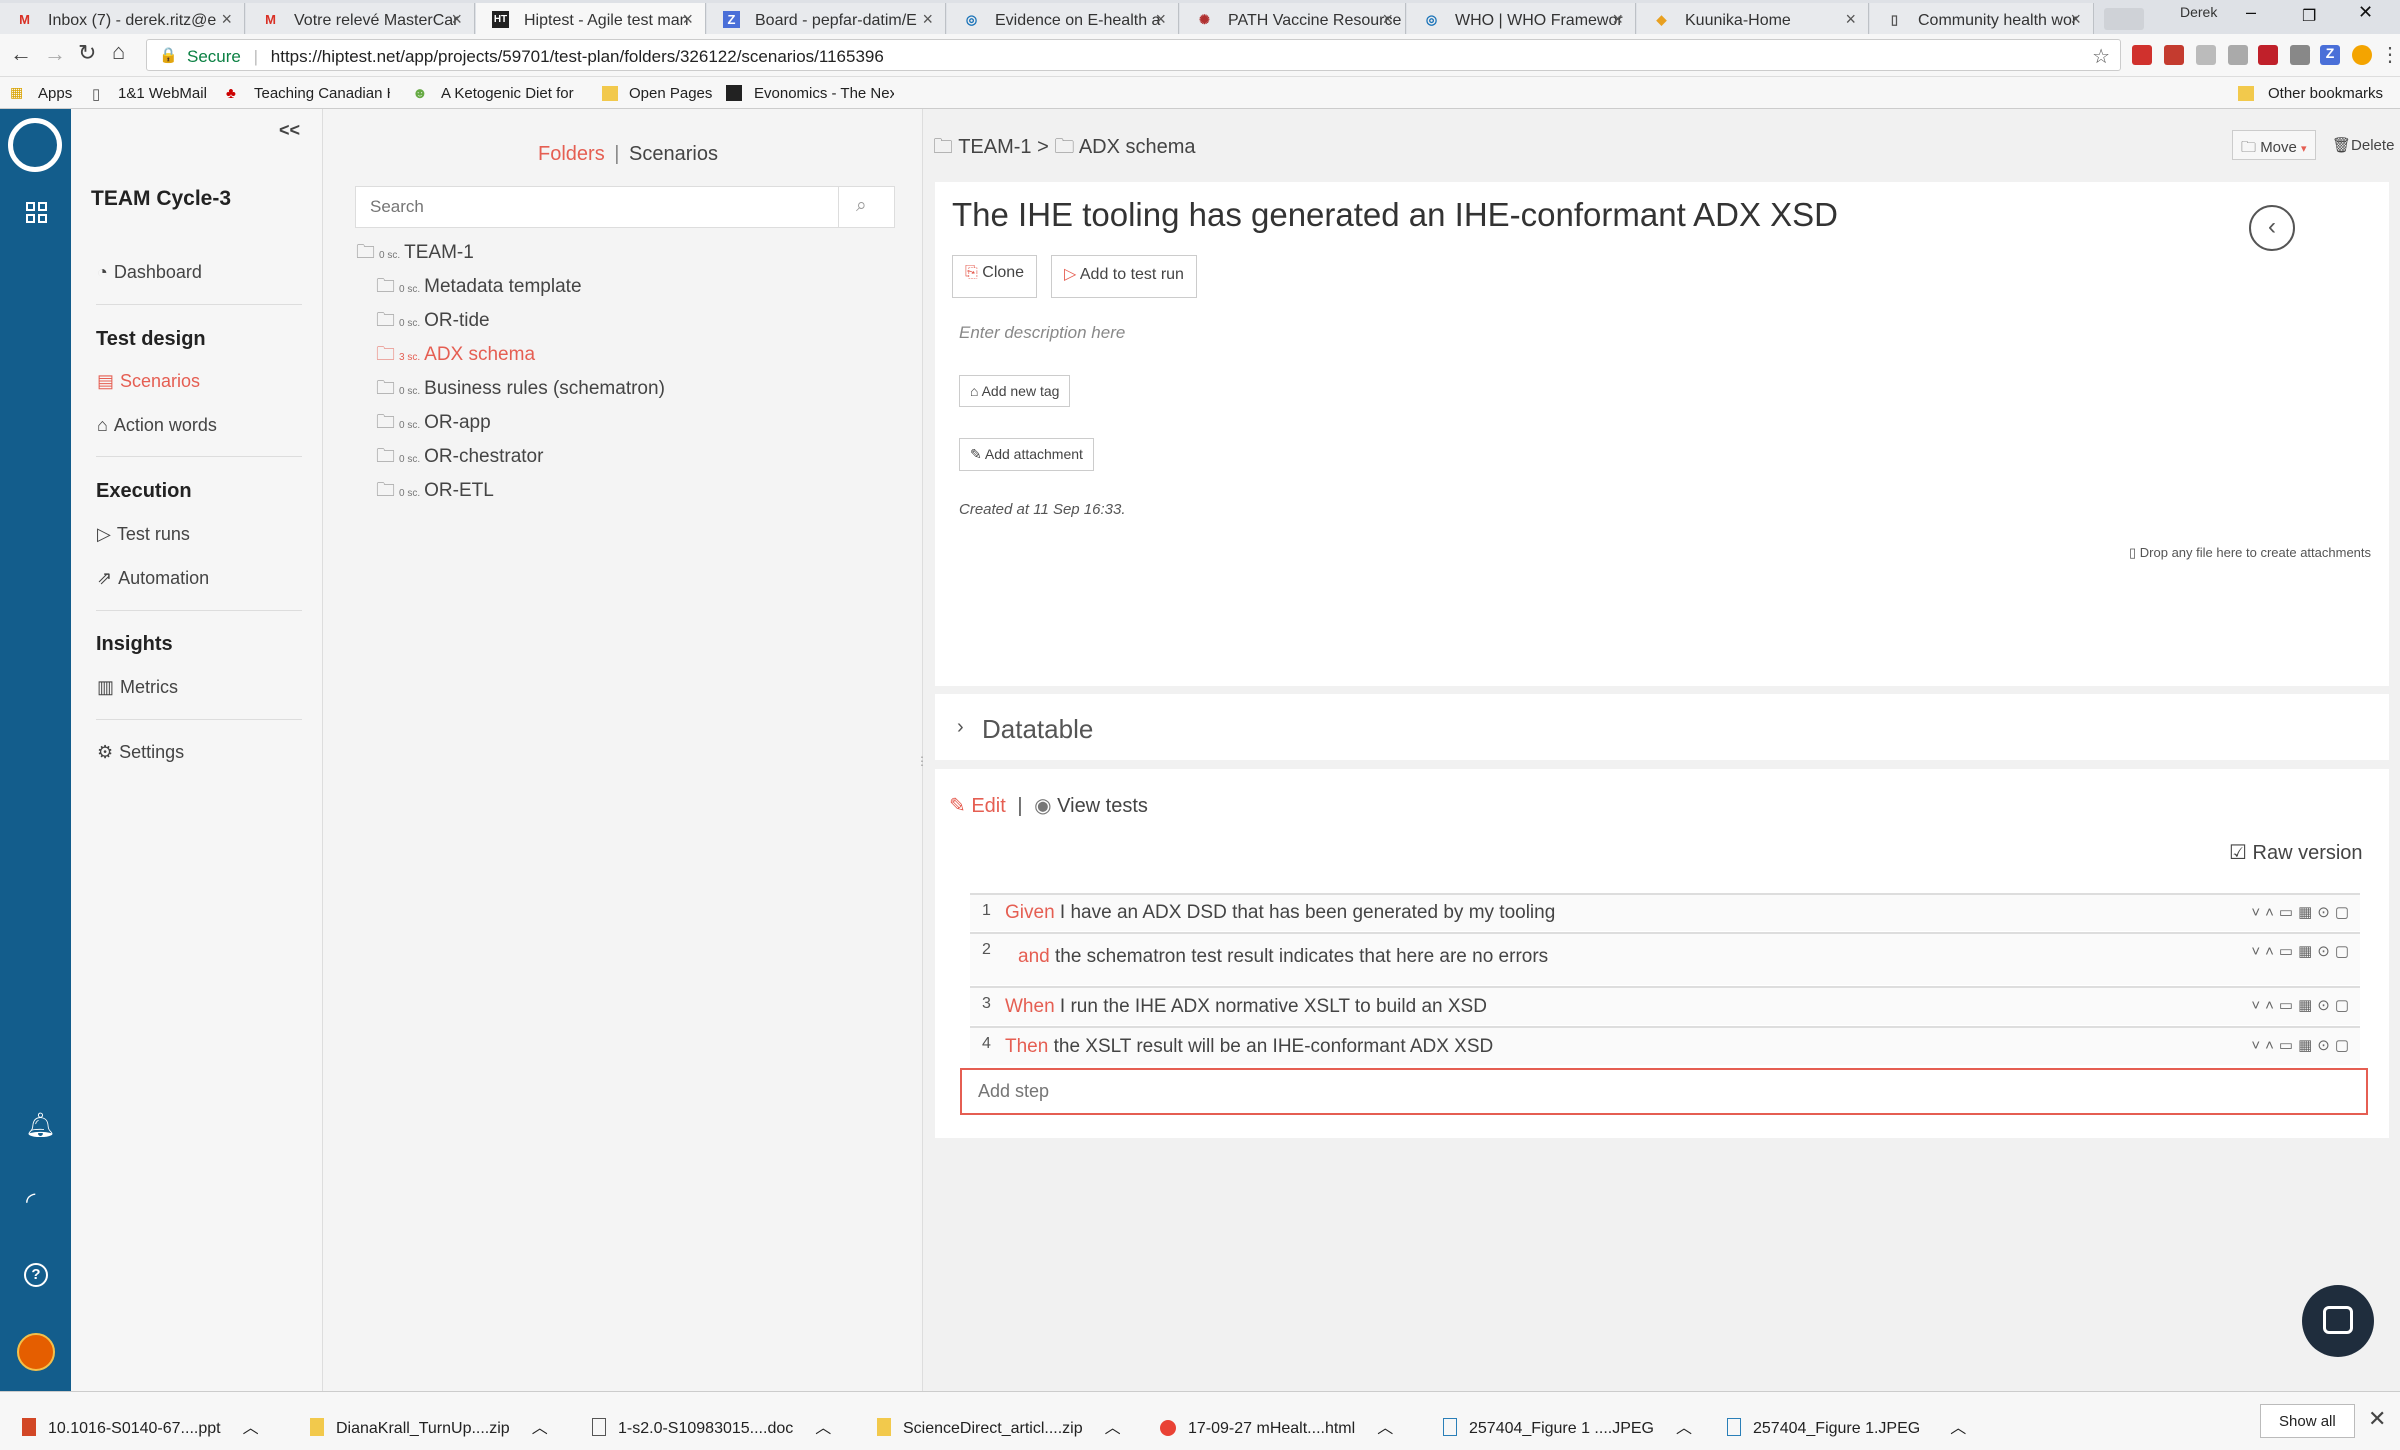 This screenshot has height=1450, width=2400. Describe the element at coordinates (673, 154) in the screenshot. I see `tab-scenarios: Scenarios` at that location.